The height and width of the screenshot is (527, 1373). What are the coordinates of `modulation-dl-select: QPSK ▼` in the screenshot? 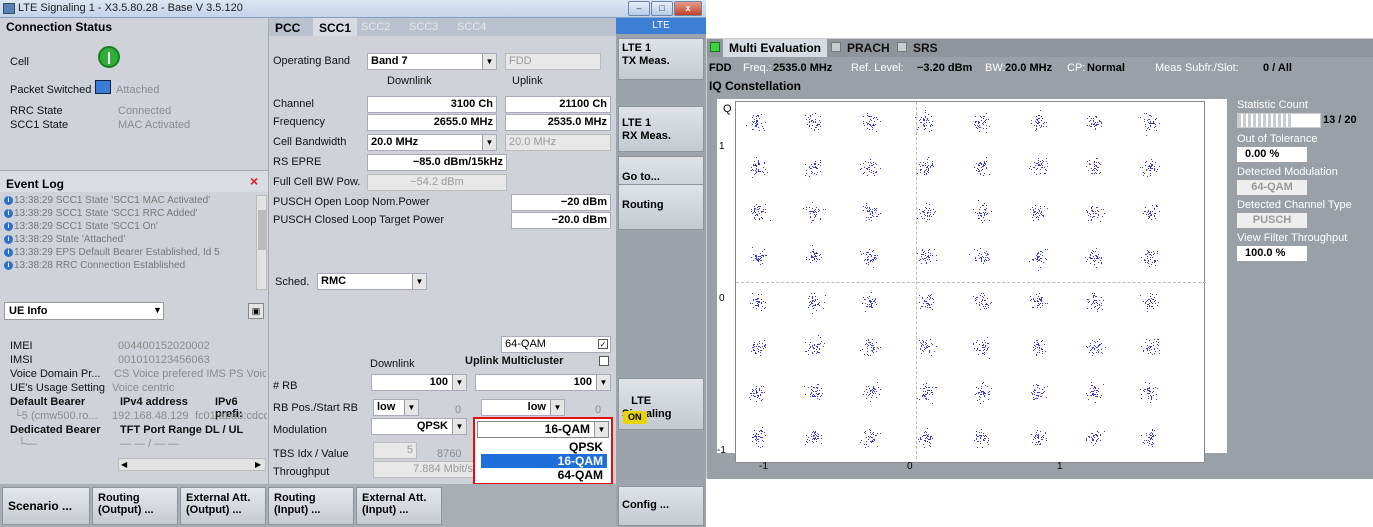 It's located at (419, 426).